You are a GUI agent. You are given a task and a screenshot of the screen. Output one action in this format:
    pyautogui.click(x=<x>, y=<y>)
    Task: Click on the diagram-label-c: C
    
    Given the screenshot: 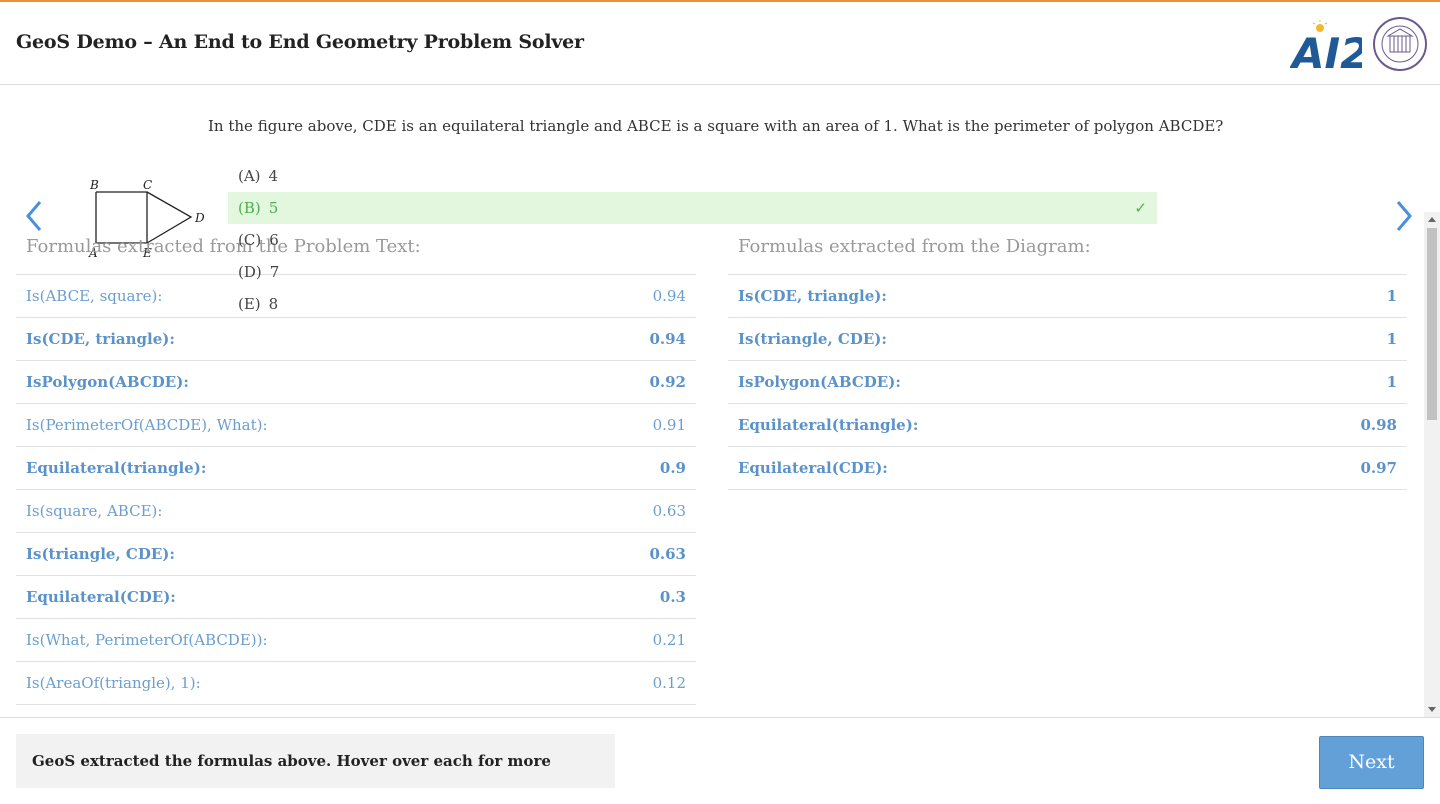 What is the action you would take?
    pyautogui.click(x=147, y=185)
    